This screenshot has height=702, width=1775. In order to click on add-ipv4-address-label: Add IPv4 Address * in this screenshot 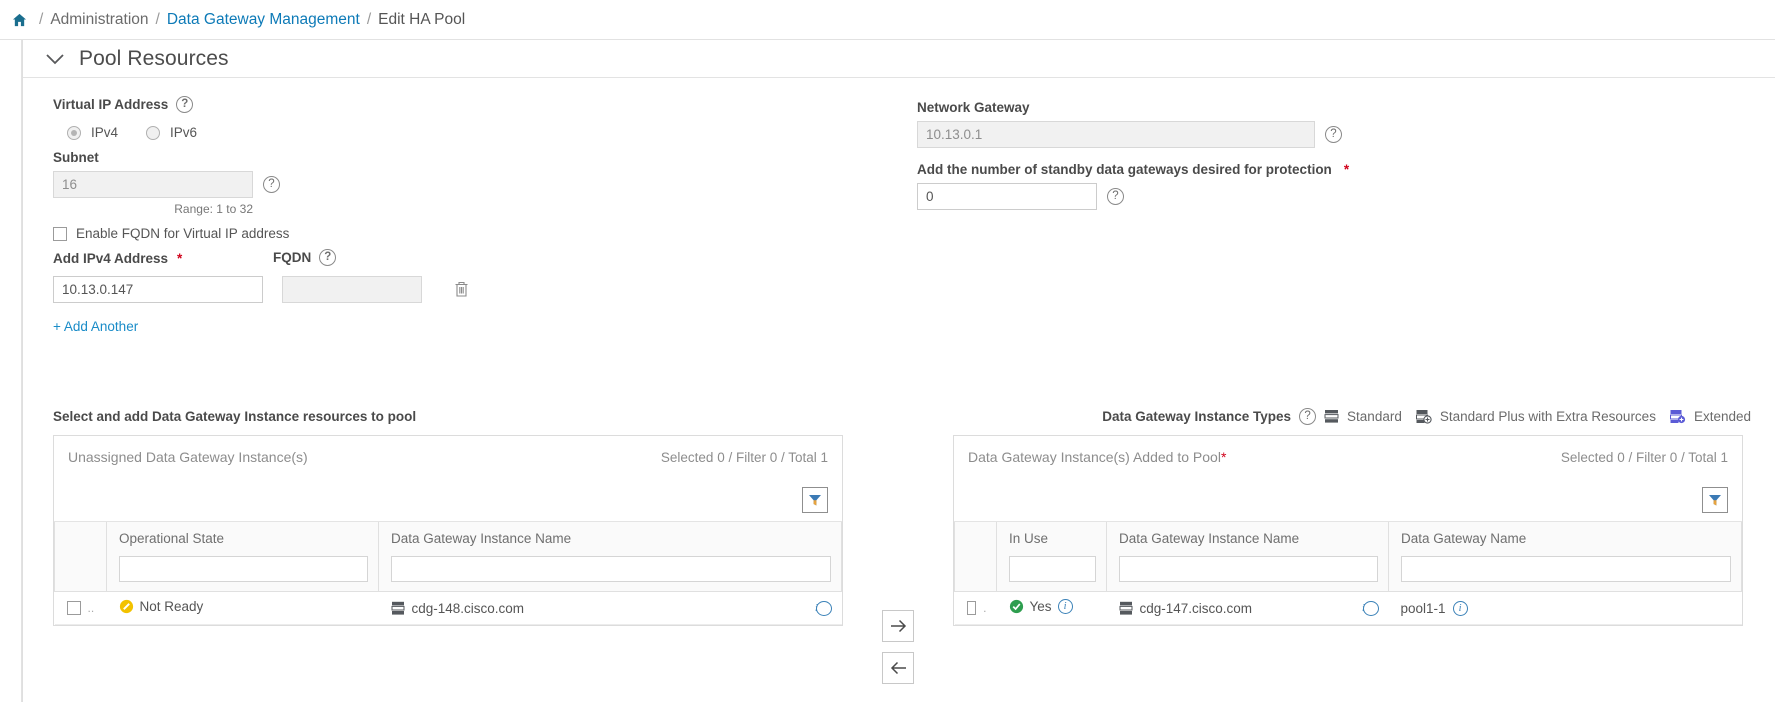, I will do `click(163, 258)`.